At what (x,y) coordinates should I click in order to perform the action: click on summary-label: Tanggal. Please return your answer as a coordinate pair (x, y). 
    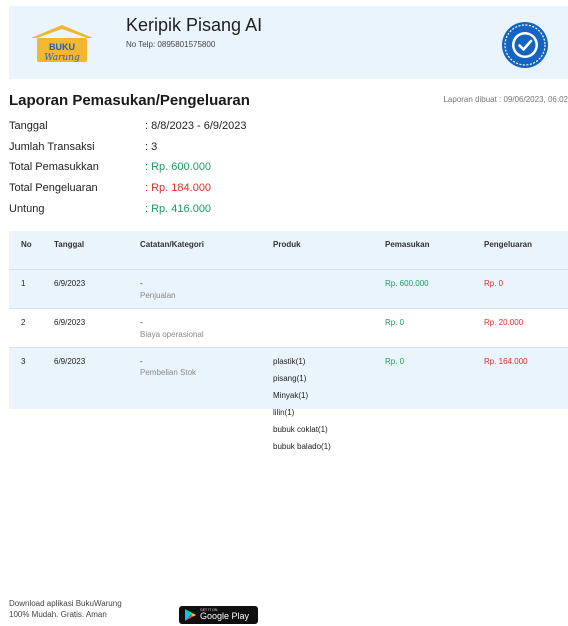
    Looking at the image, I should click on (28, 126).